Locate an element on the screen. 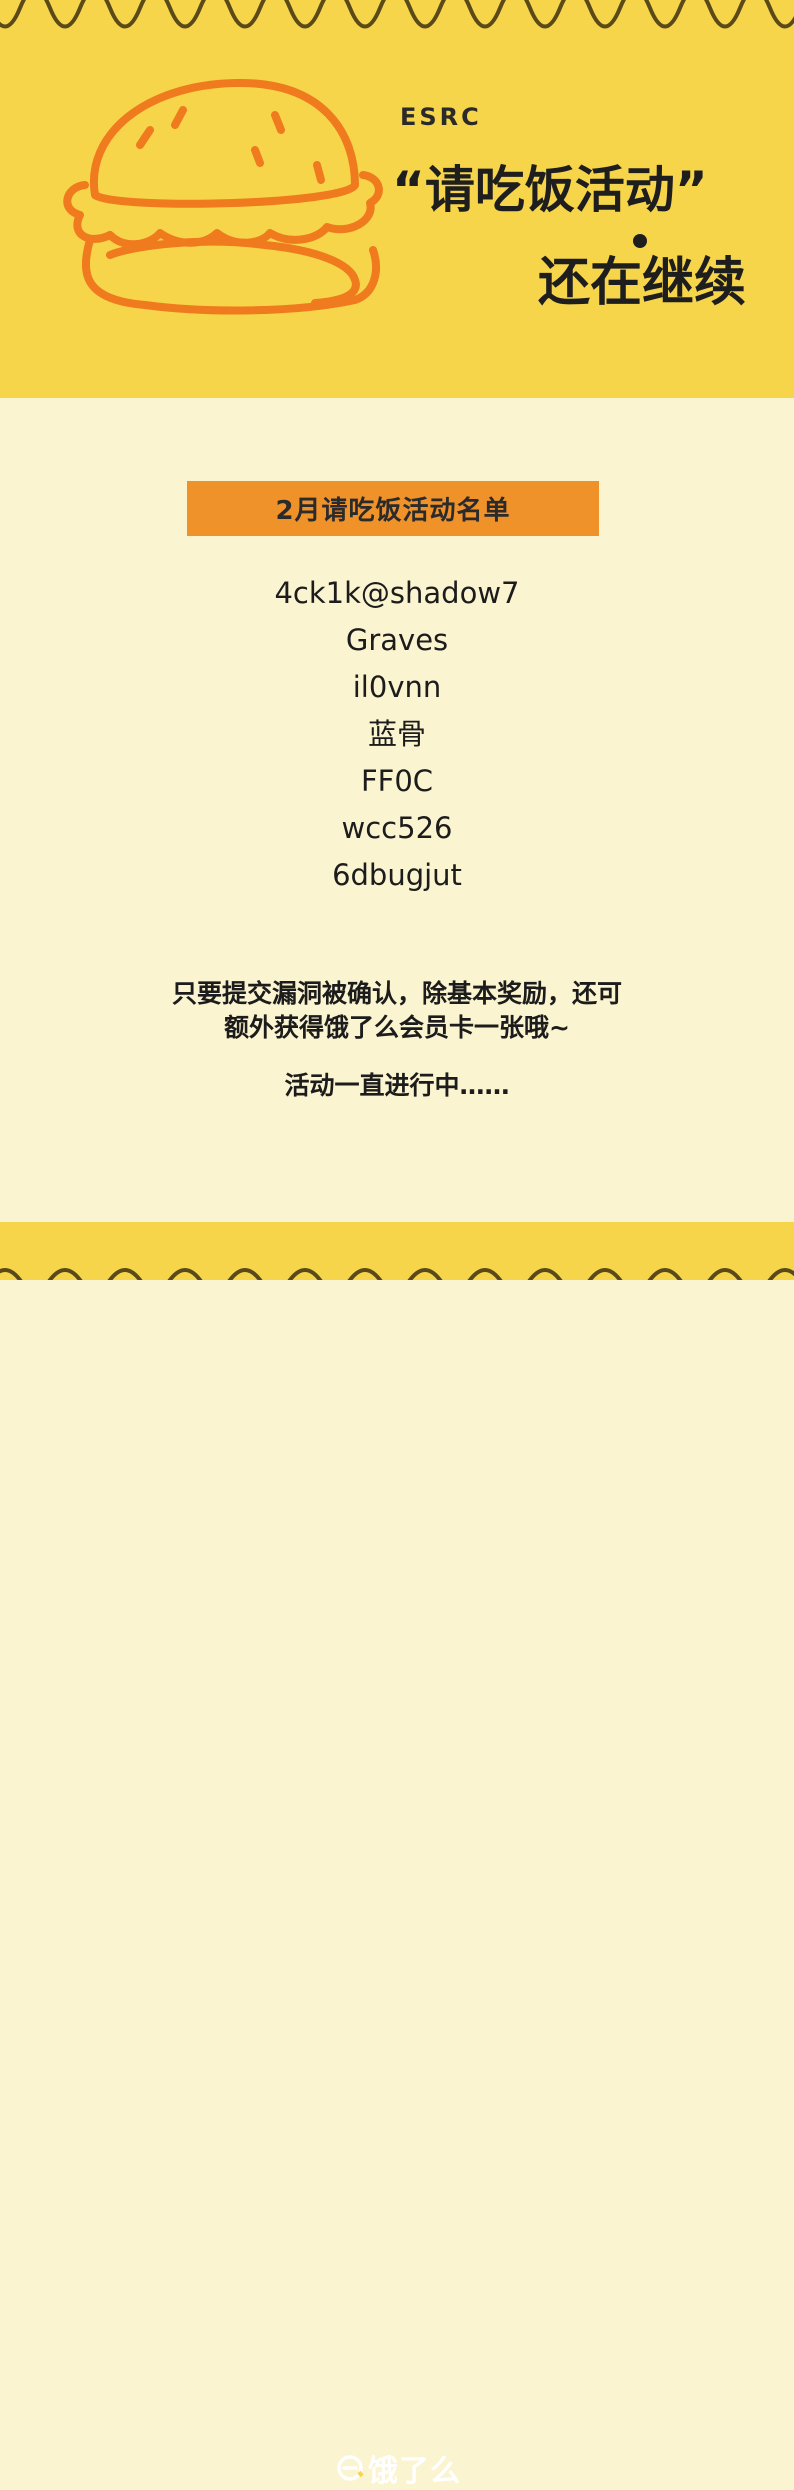 This screenshot has height=2490, width=794. list-item: 6dbugjut is located at coordinates (397, 875).